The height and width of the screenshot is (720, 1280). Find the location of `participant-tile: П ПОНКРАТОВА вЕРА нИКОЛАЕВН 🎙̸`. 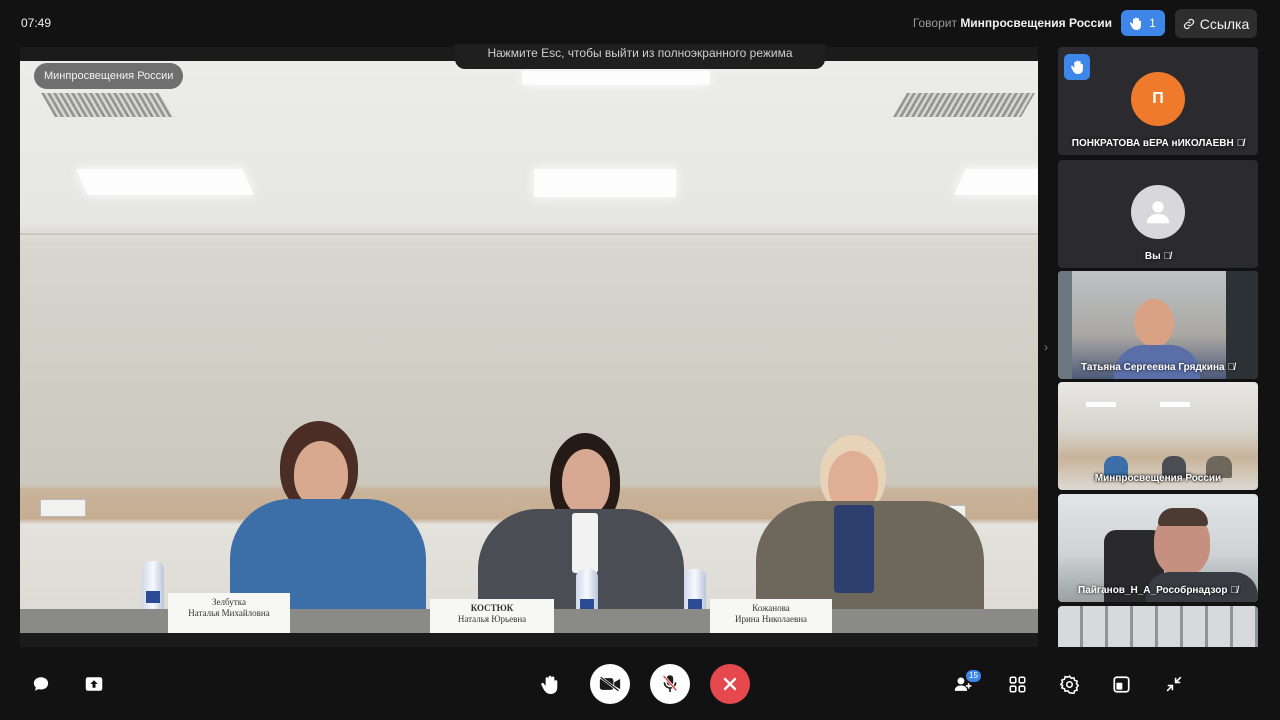

participant-tile: П ПОНКРАТОВА вЕРА нИКОЛАЕВН 🎙̸ is located at coordinates (1158, 101).